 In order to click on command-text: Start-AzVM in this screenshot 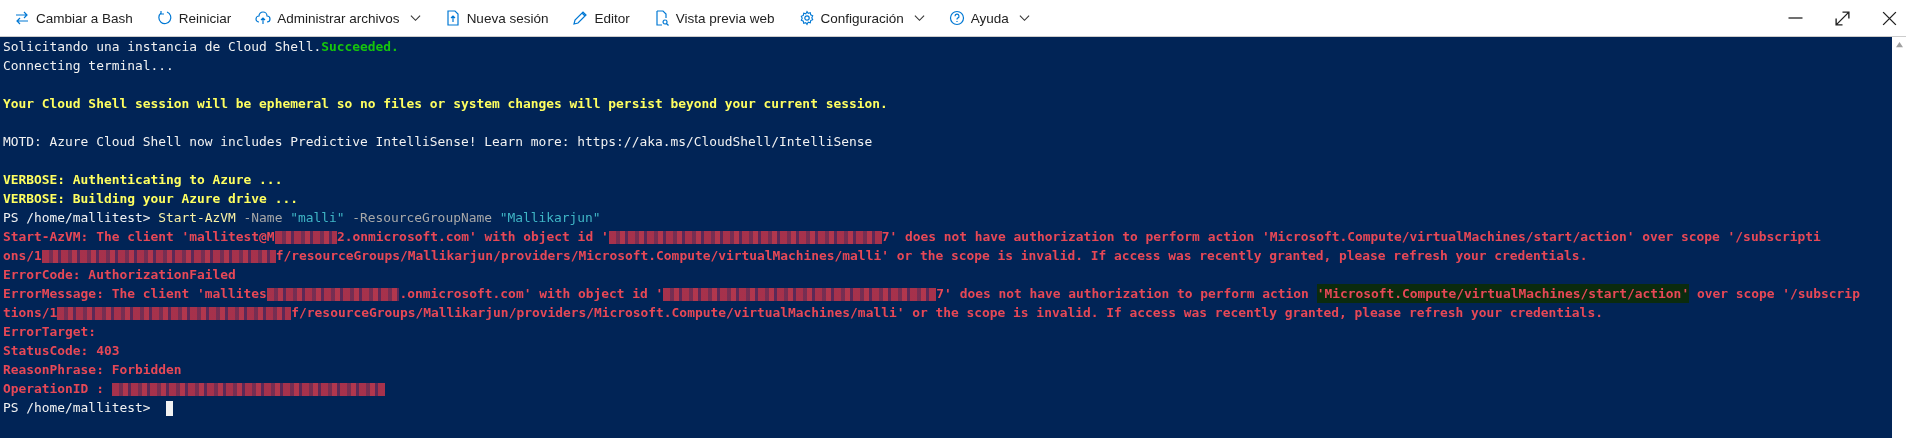, I will do `click(197, 217)`.